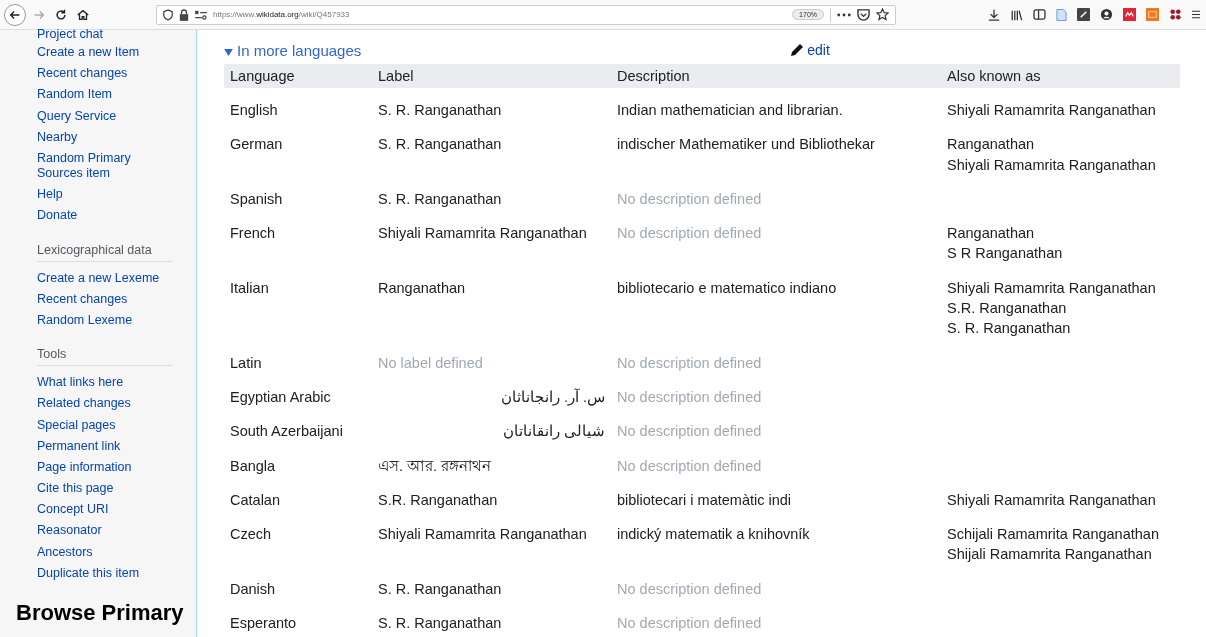 The width and height of the screenshot is (1206, 637). Describe the element at coordinates (435, 465) in the screenshot. I see `label-text: এস. আর. রঙ্গনাথন` at that location.